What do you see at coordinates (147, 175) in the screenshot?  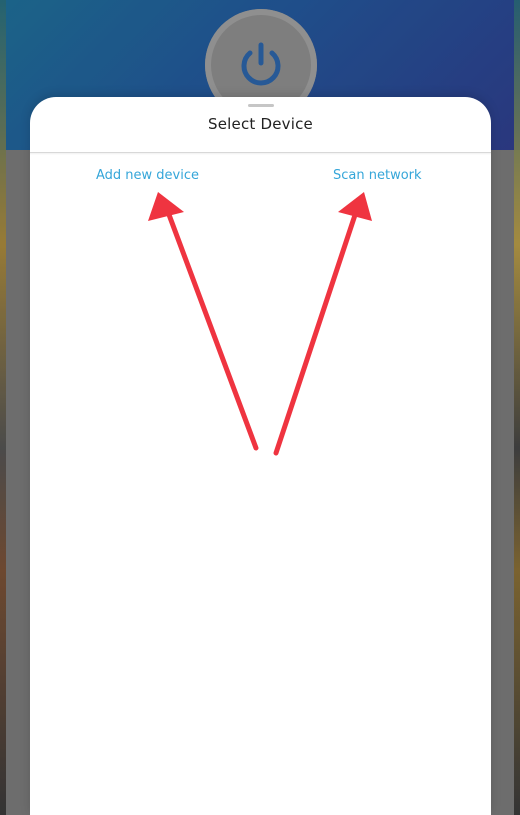 I see `add-new-device-link: Add new device` at bounding box center [147, 175].